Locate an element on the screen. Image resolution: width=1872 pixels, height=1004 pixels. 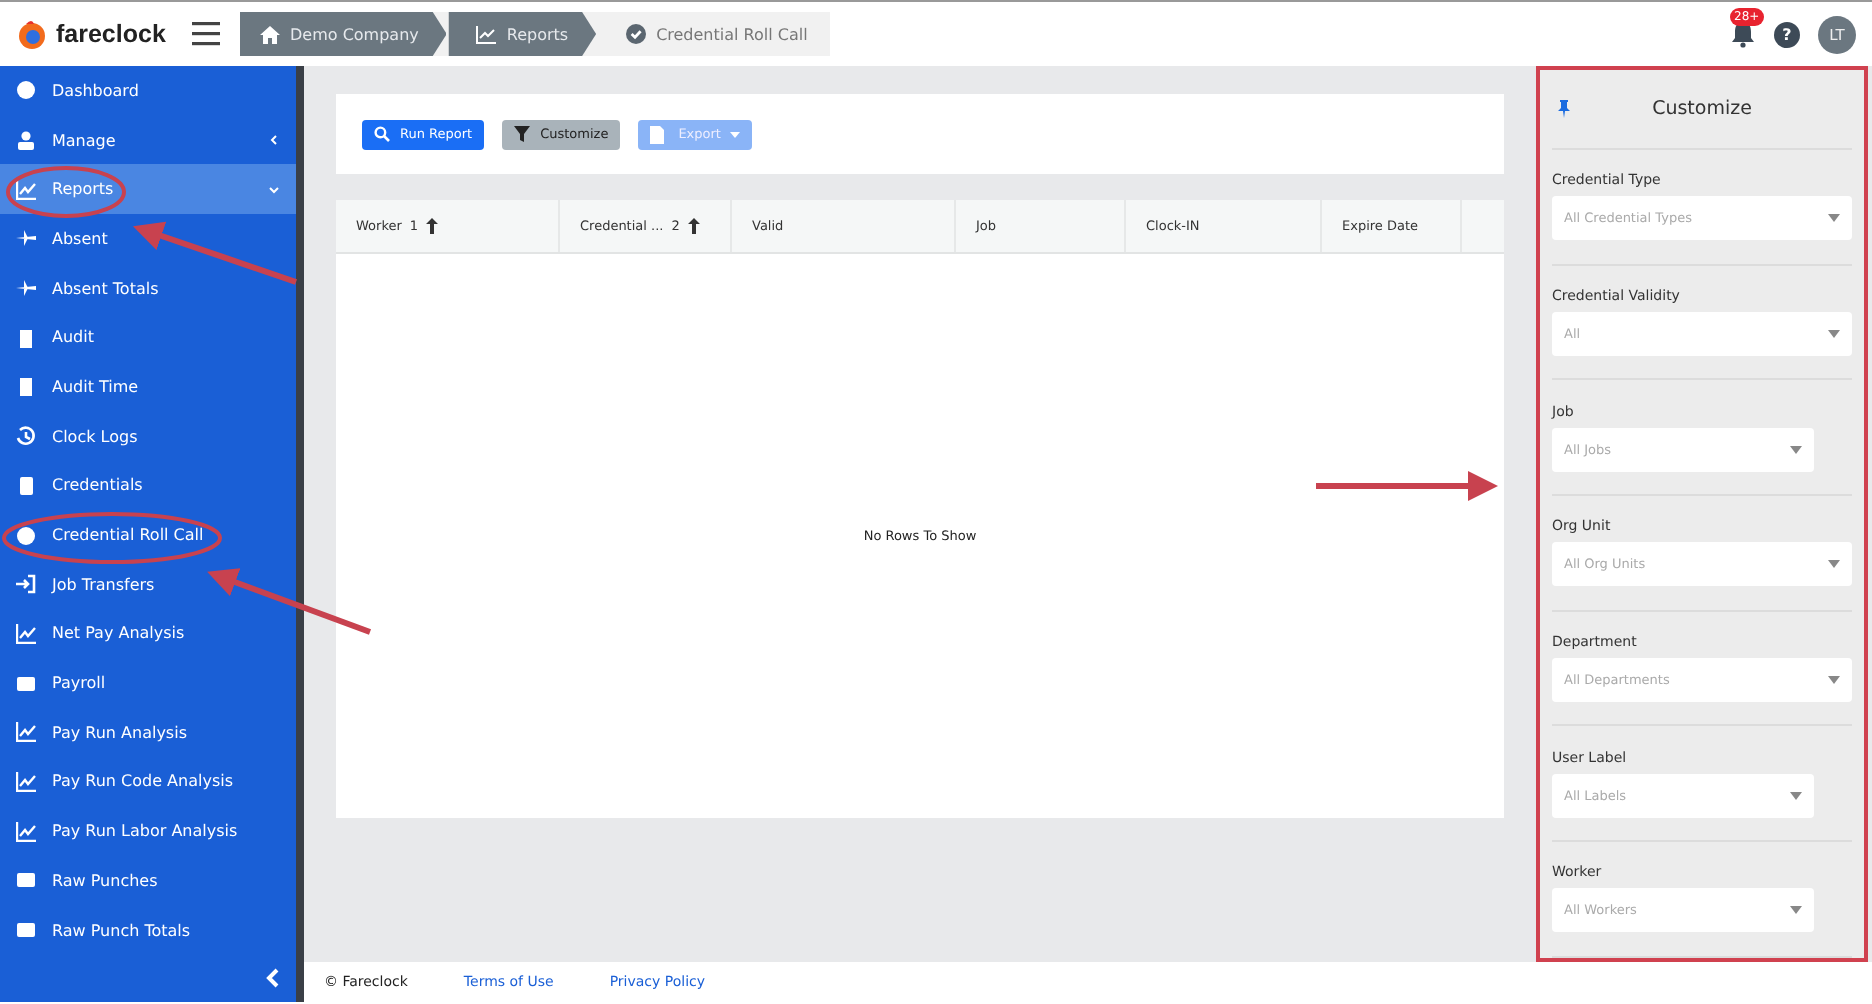
sidebar-item: Clock Logs is located at coordinates (148, 436).